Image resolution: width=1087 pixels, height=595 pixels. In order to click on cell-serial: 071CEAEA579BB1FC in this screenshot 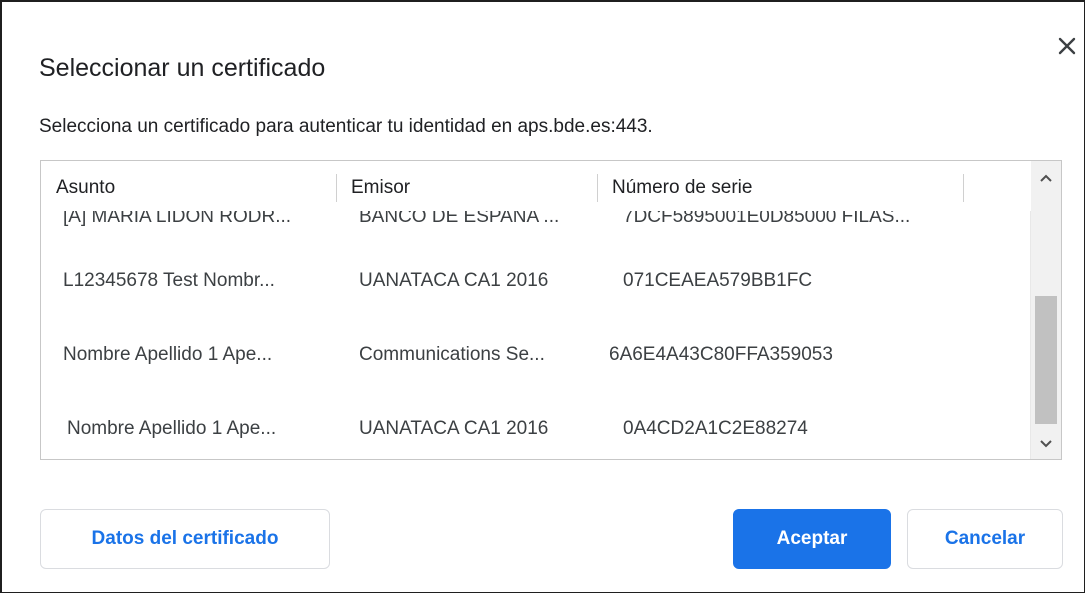, I will do `click(718, 280)`.